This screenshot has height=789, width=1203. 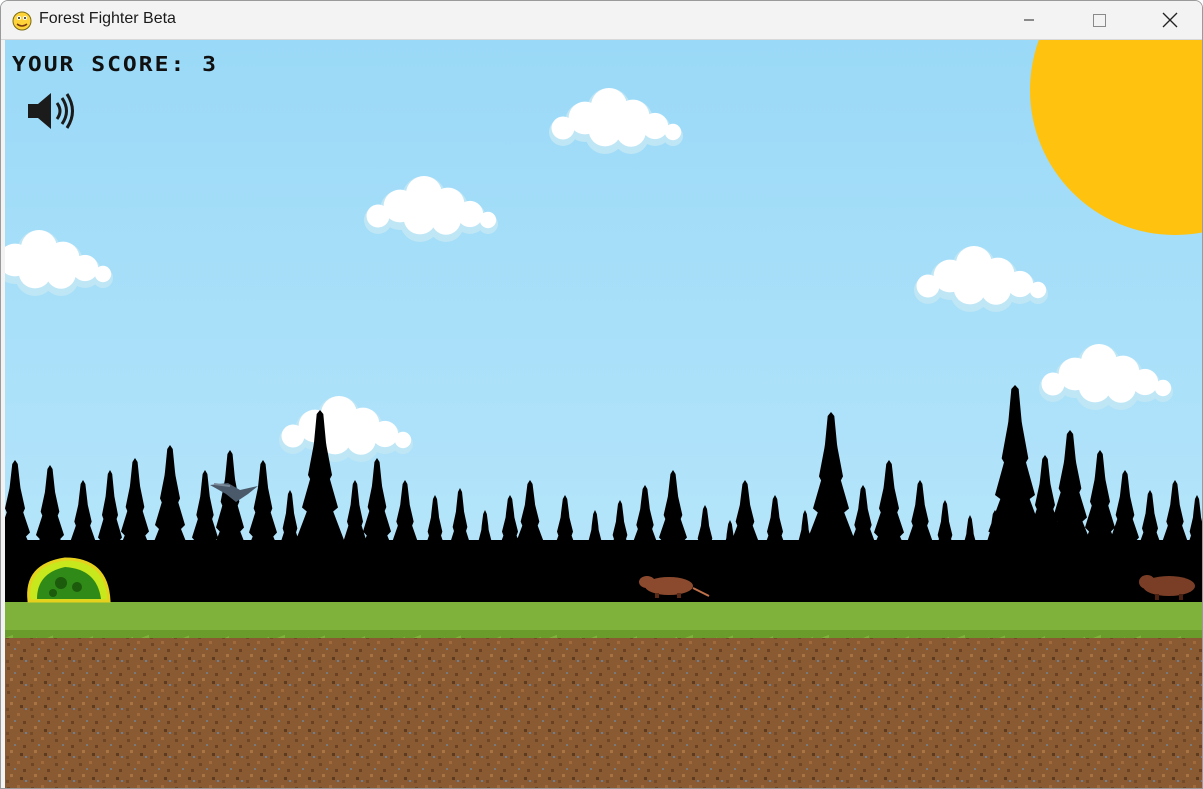 What do you see at coordinates (22, 21) in the screenshot?
I see `pygame-snake-icon` at bounding box center [22, 21].